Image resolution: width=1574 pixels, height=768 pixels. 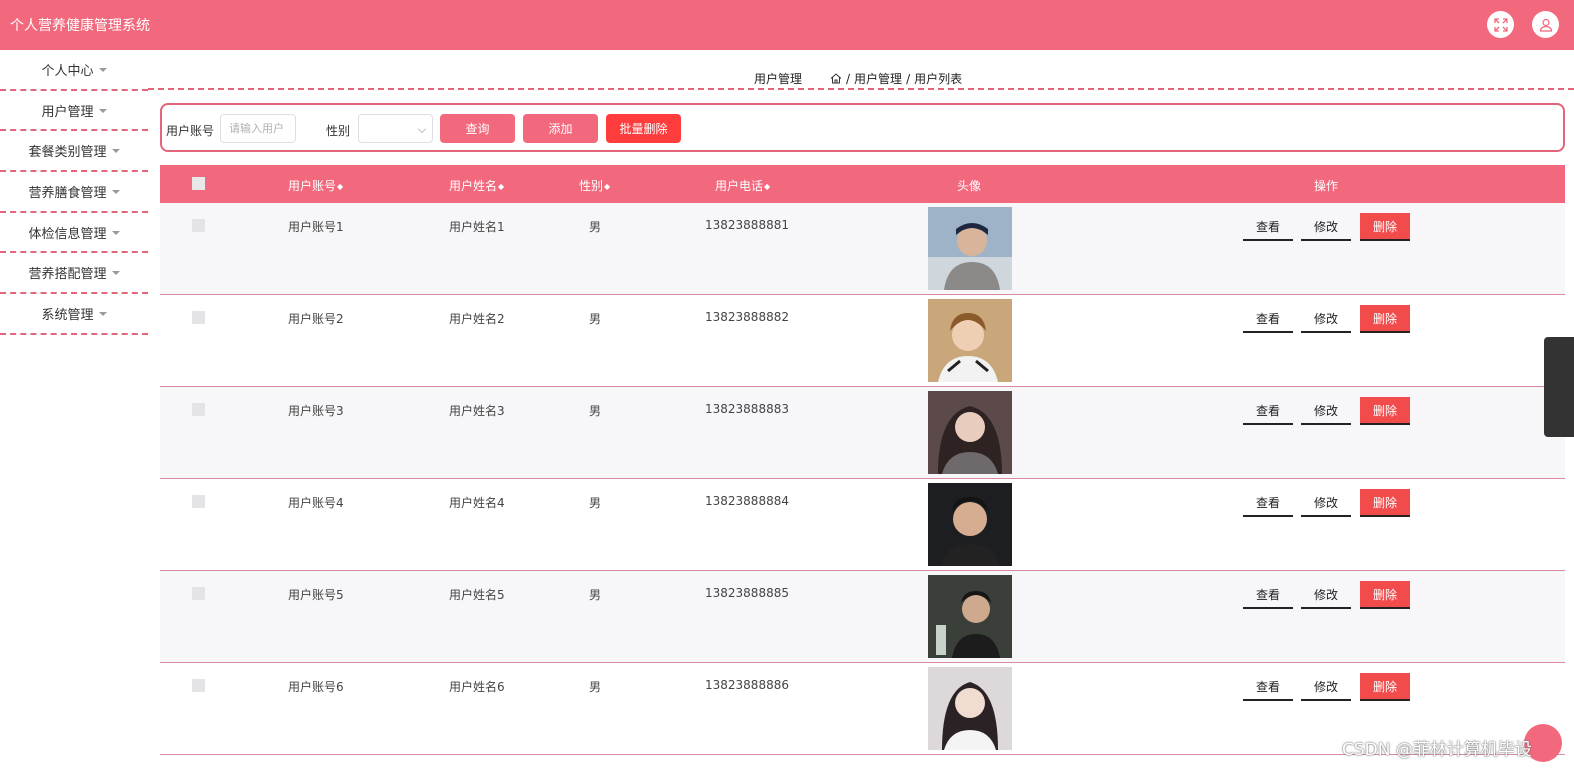 I want to click on cell-phone: 13823888885, so click(x=747, y=593).